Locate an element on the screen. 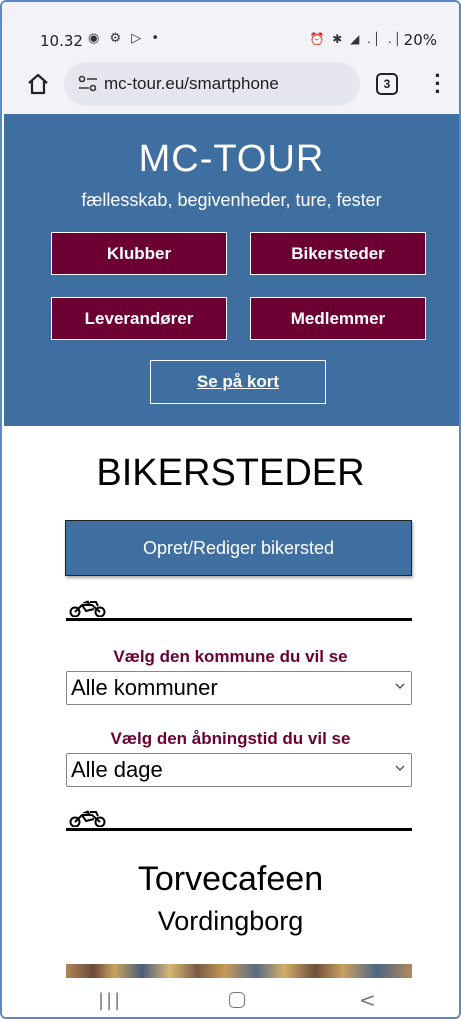  site-tagline: fællesskab, begivenheder, ture, fester is located at coordinates (231, 200).